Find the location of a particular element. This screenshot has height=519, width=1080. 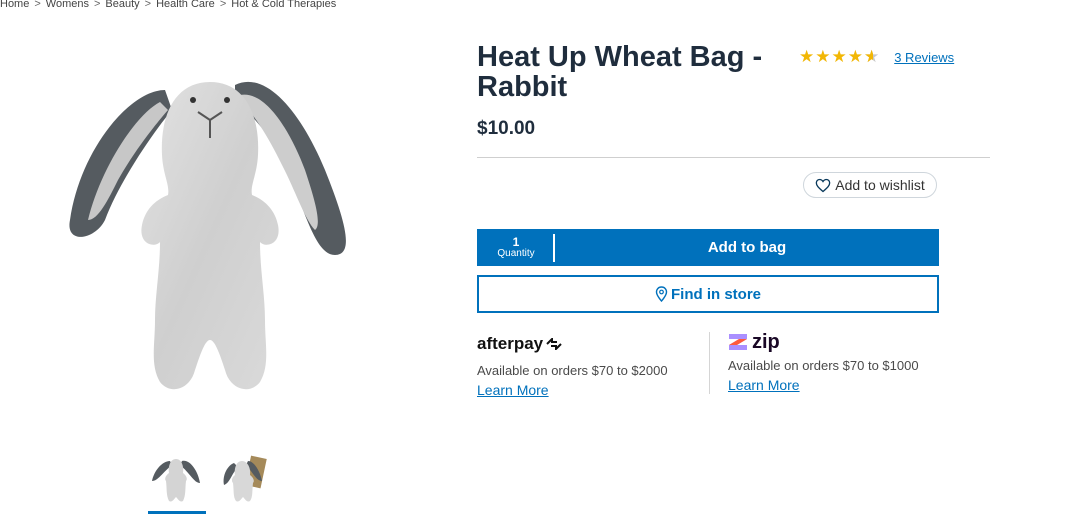

rabbit-thumbnail-image is located at coordinates (176, 480).